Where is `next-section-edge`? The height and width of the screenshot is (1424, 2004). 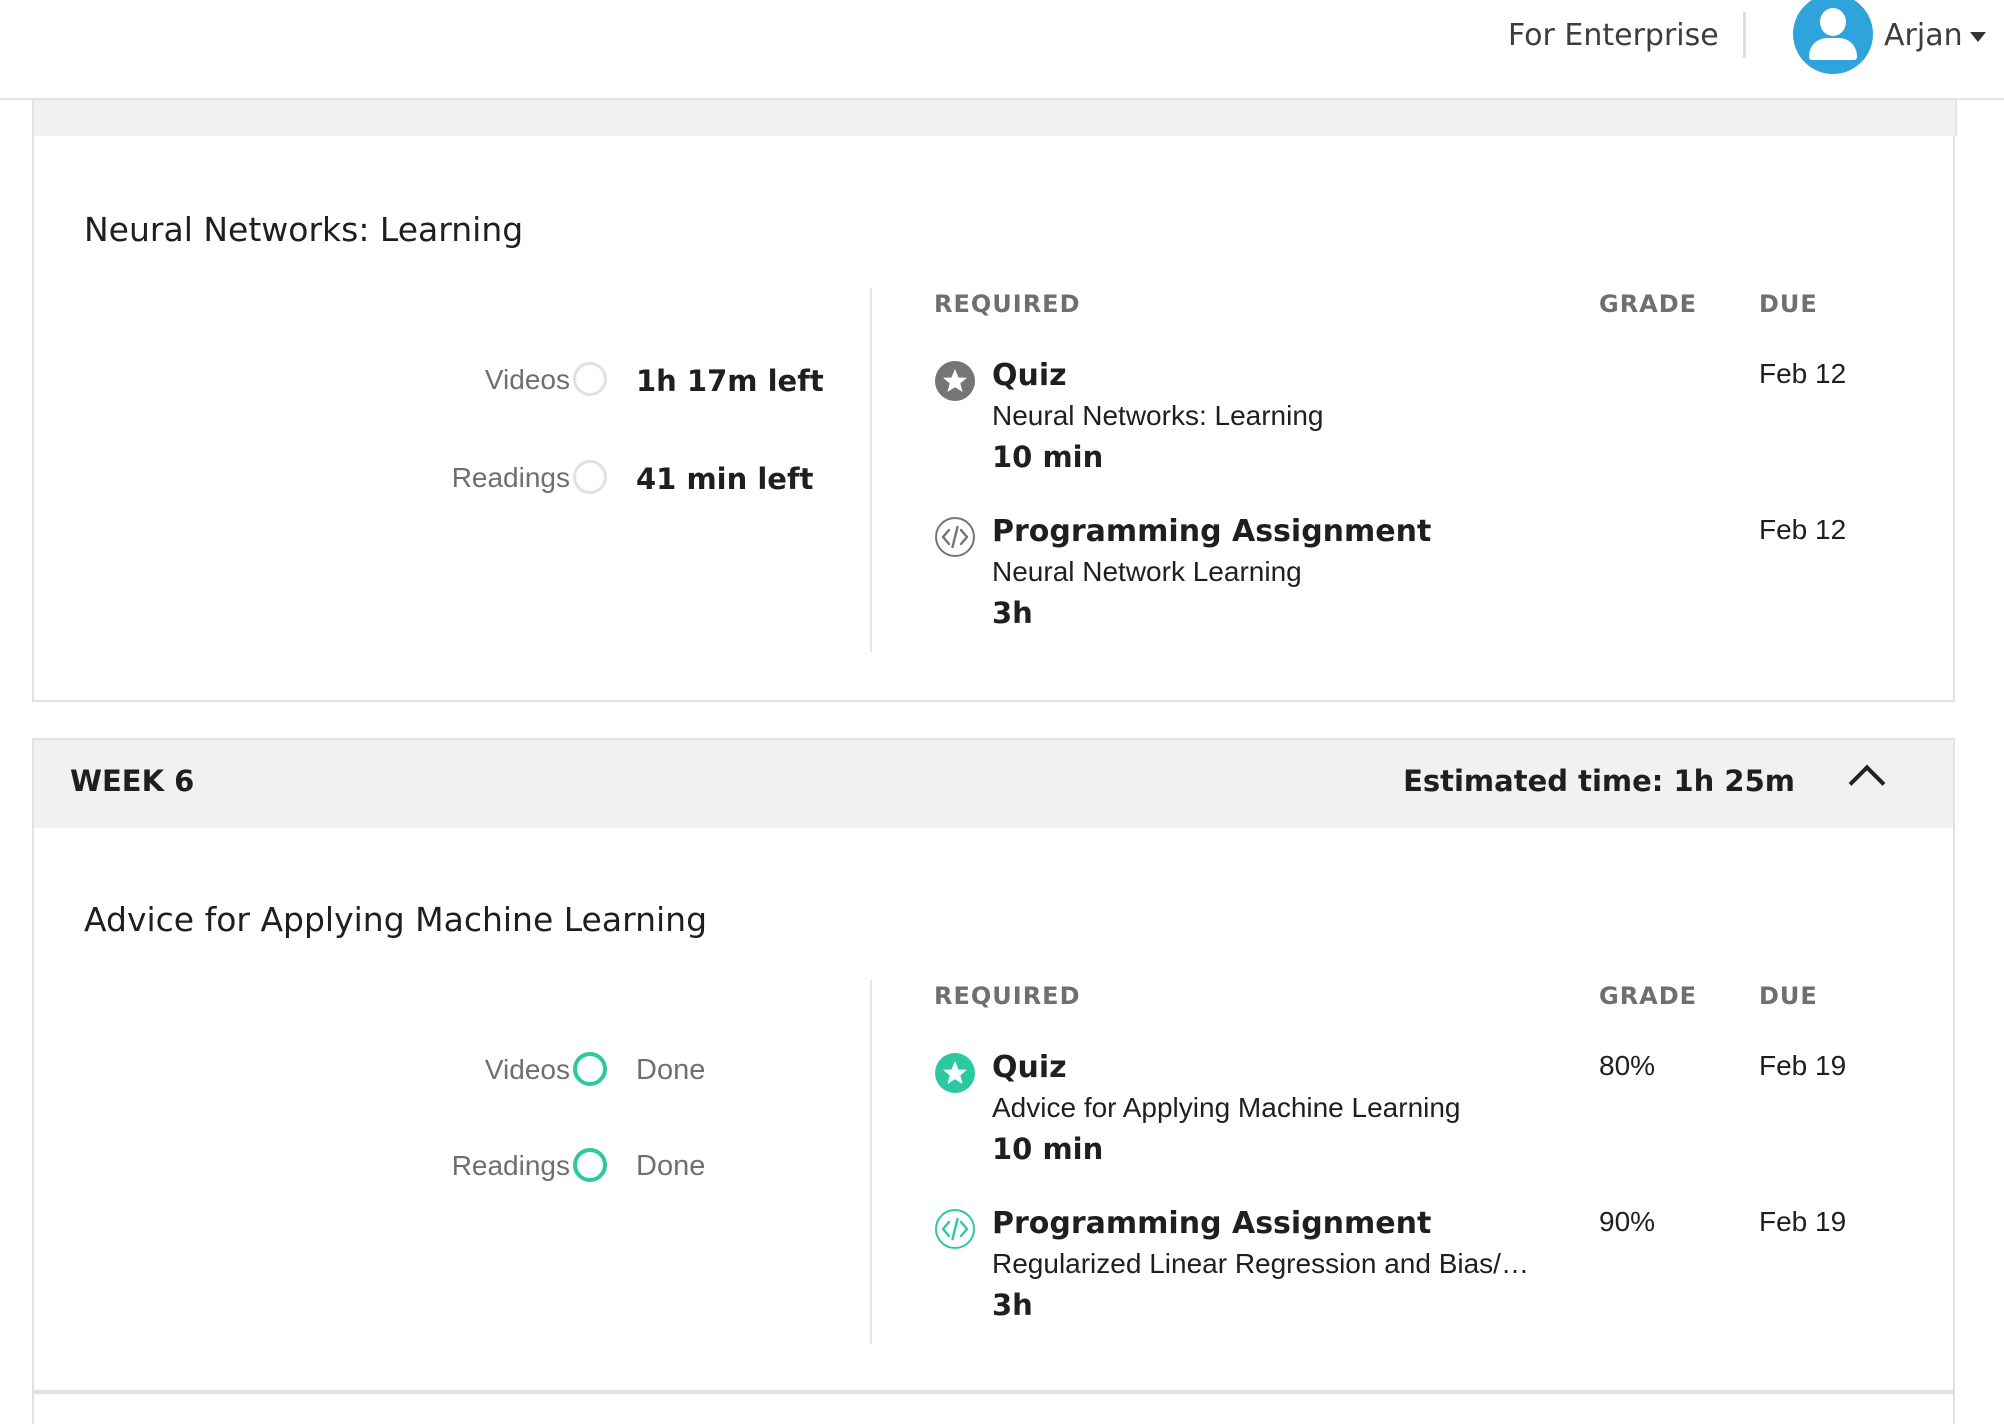
next-section-edge is located at coordinates (993, 1408).